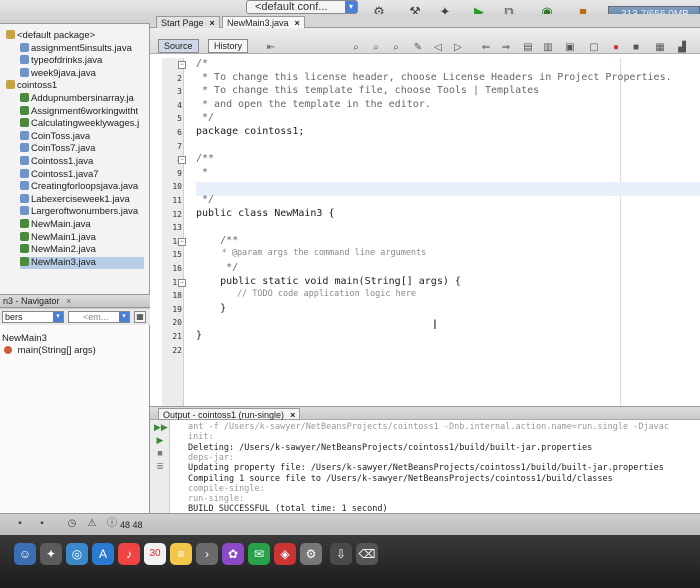  What do you see at coordinates (425, 21) in the screenshot?
I see `editor-tab-bar: Start Page × NewMain3.java ×` at bounding box center [425, 21].